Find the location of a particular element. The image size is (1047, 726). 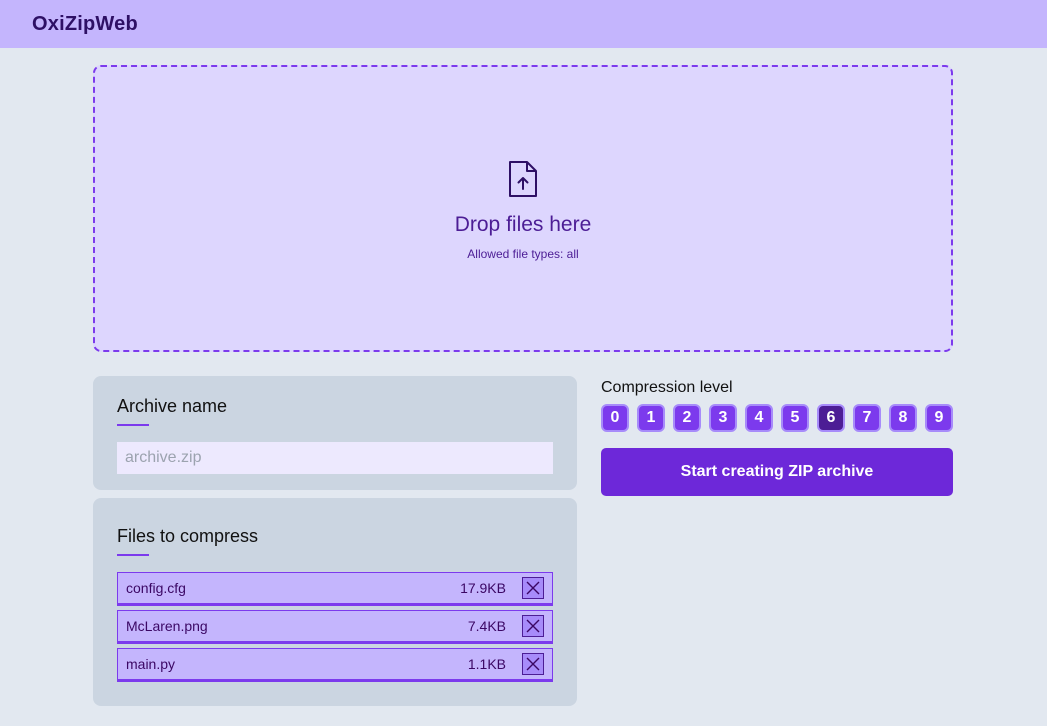

file-name: main.py is located at coordinates (151, 664).